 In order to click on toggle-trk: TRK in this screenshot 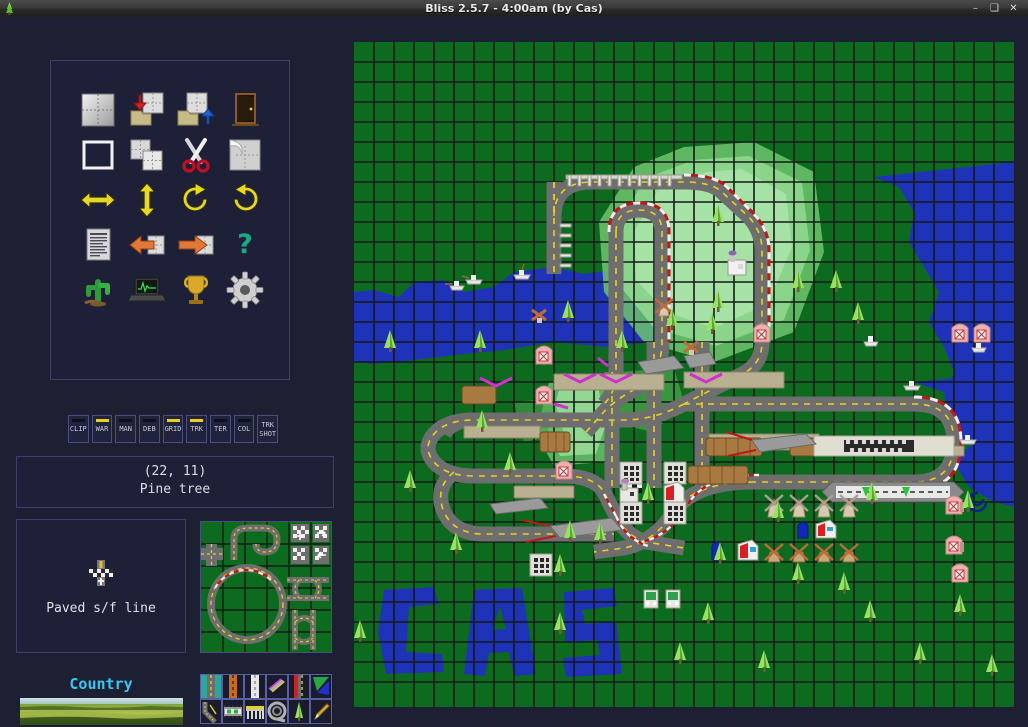, I will do `click(197, 429)`.